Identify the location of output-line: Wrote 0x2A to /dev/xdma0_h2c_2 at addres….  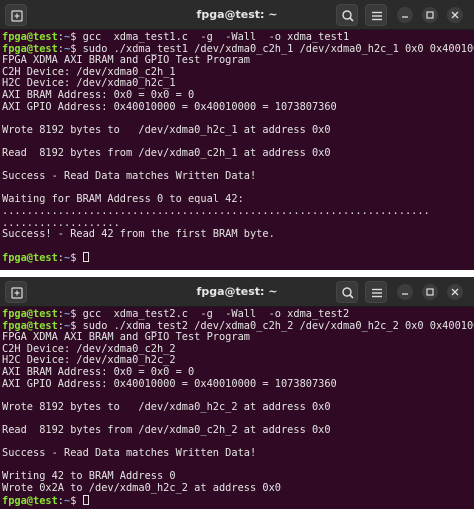
(141, 487).